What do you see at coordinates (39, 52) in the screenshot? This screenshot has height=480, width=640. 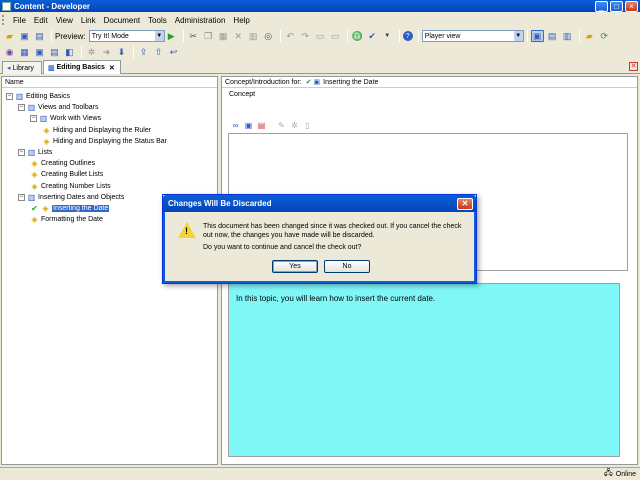 I see `new-topic-icon: ▣` at bounding box center [39, 52].